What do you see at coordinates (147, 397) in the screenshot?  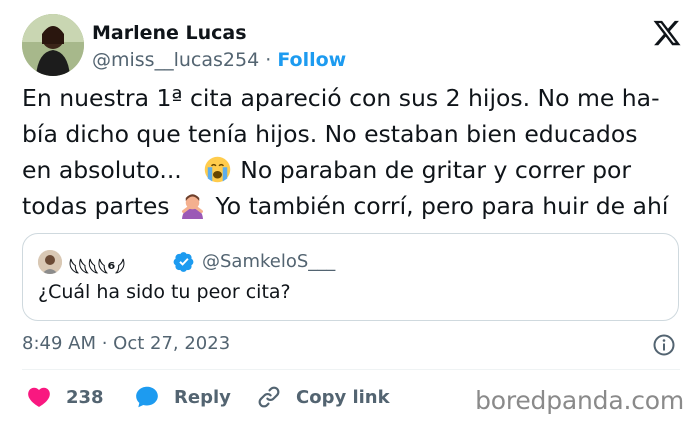 I see `reply-bubble-icon` at bounding box center [147, 397].